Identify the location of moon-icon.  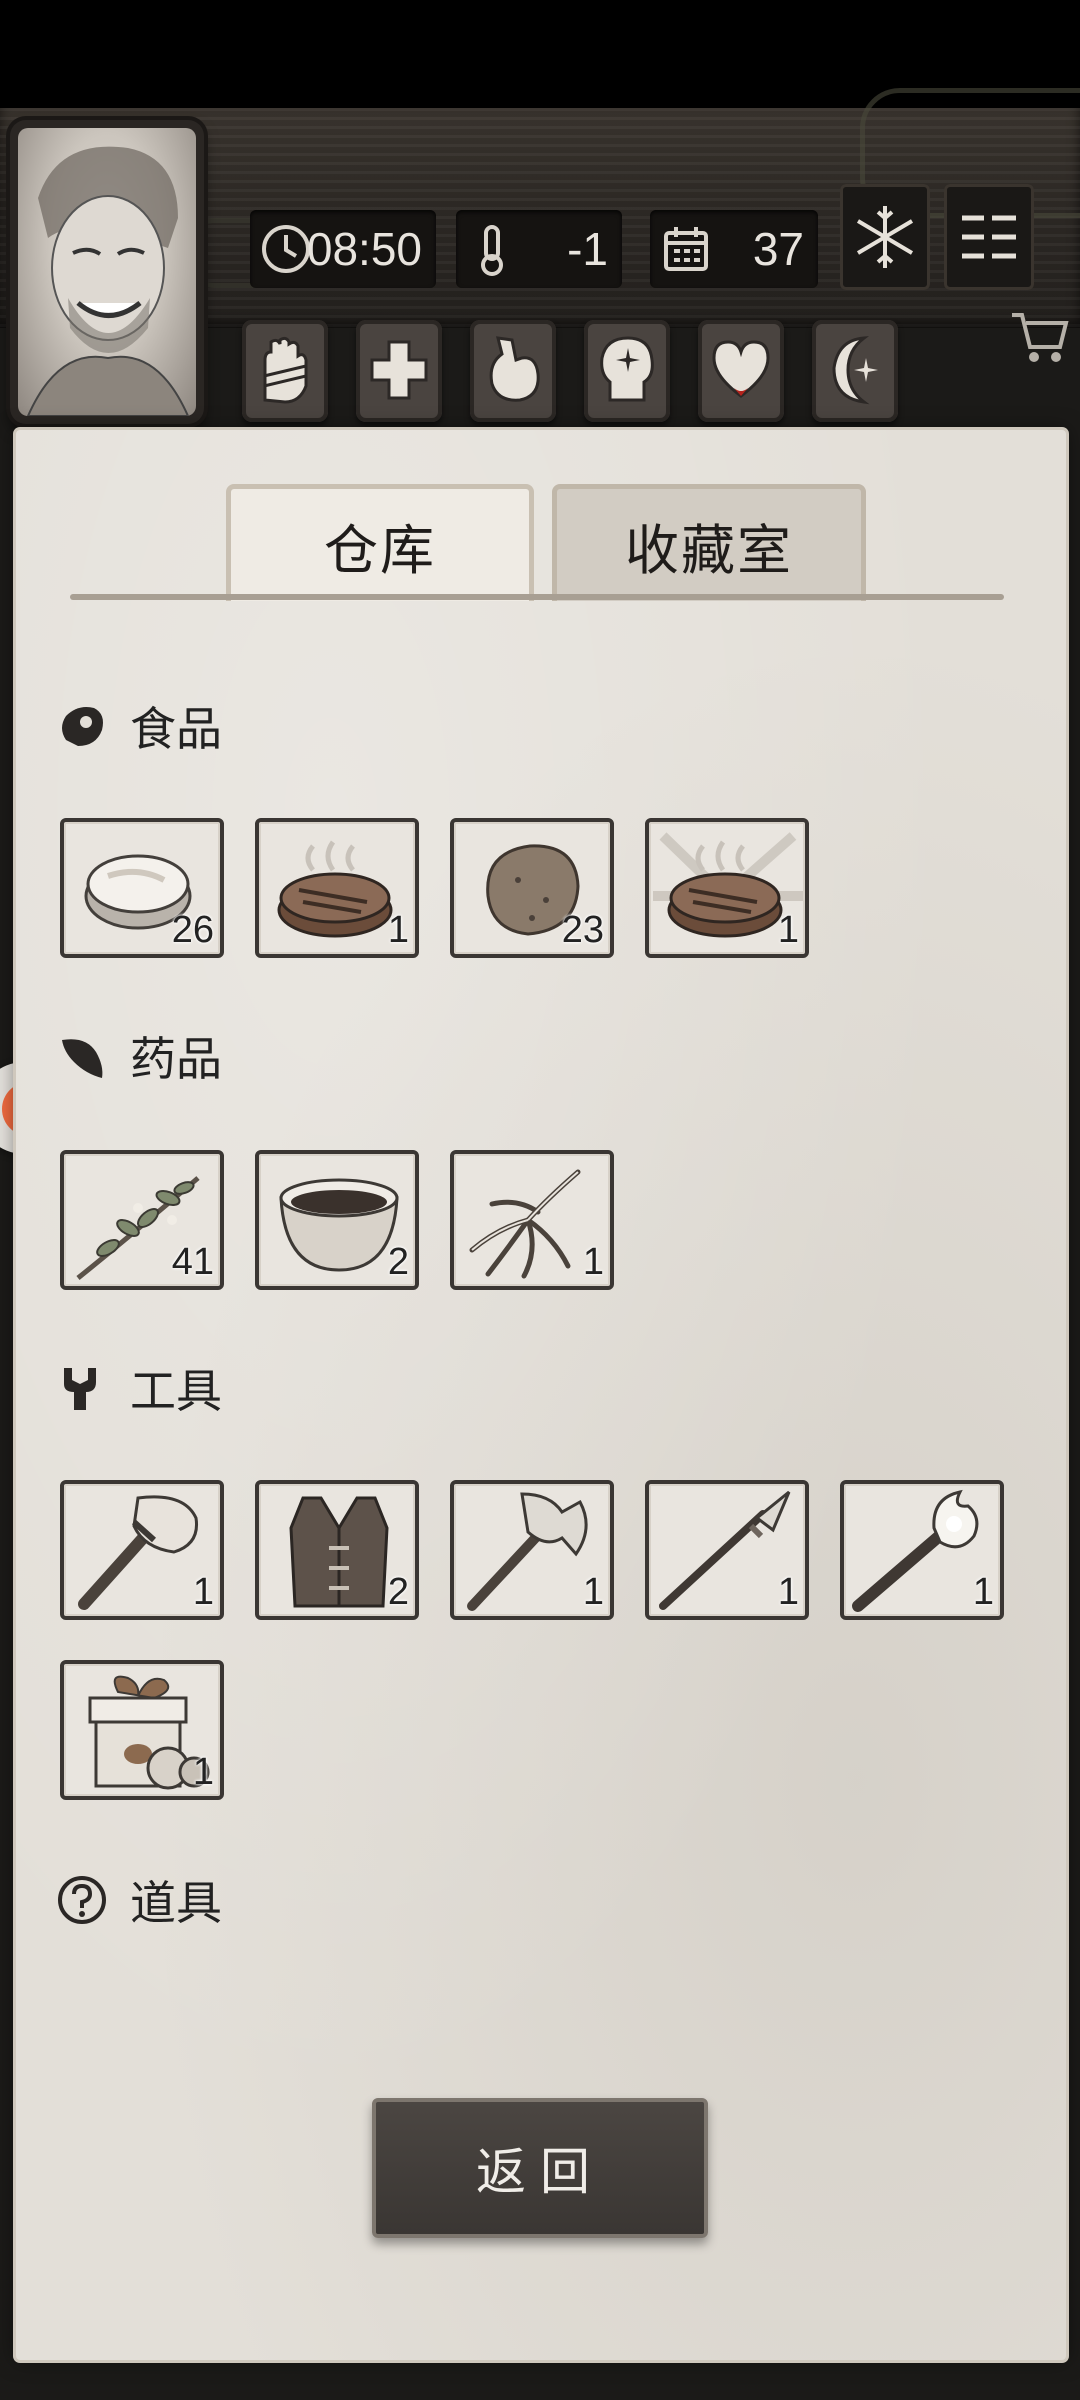
(855, 370).